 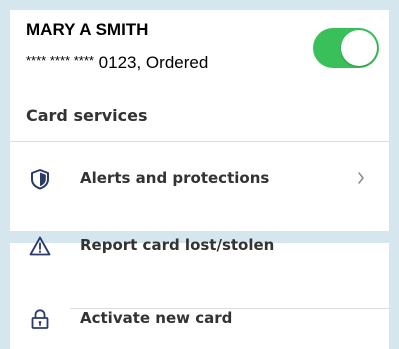 What do you see at coordinates (87, 115) in the screenshot?
I see `section-title: Card services` at bounding box center [87, 115].